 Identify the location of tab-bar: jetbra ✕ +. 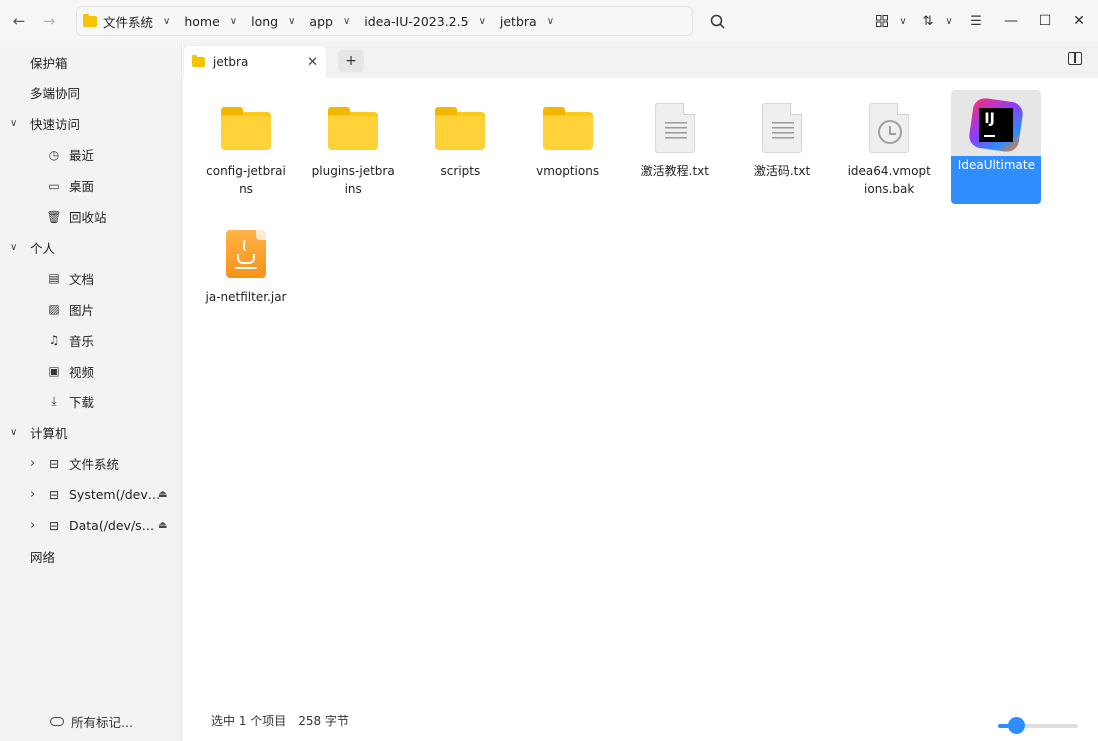
(640, 60).